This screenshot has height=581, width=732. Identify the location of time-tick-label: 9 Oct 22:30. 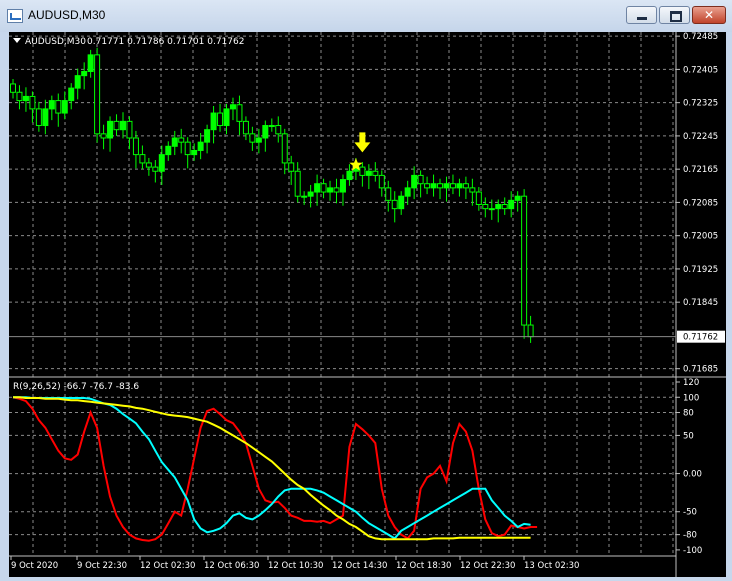
(102, 566).